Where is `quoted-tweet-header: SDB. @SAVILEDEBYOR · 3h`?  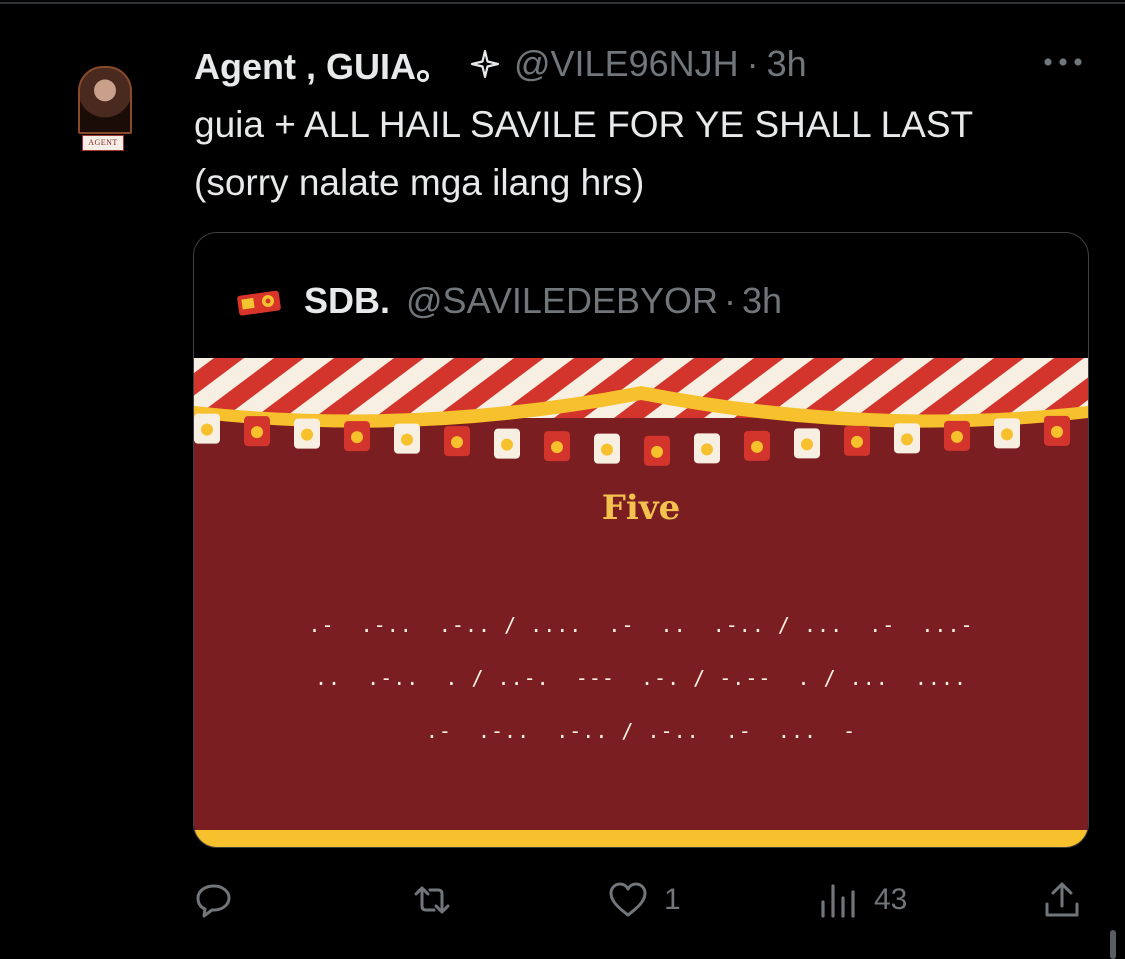
quoted-tweet-header: SDB. @SAVILEDEBYOR · 3h is located at coordinates (508, 301).